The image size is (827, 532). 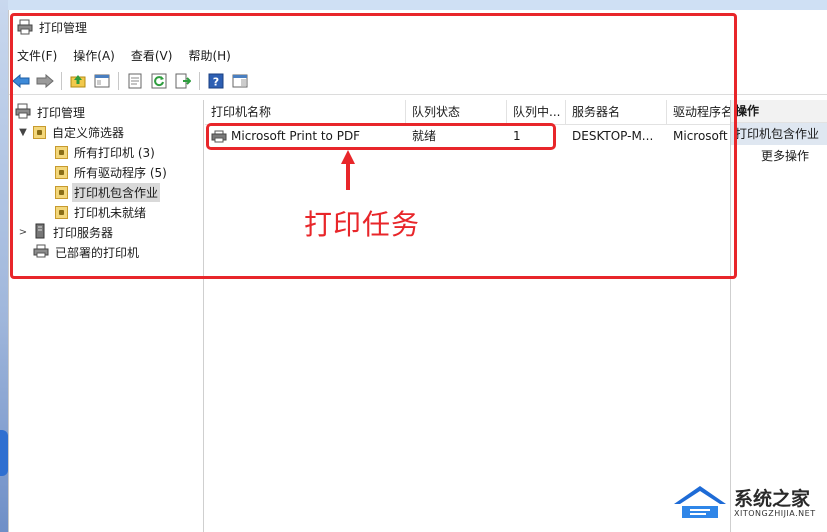 What do you see at coordinates (209, 55) in the screenshot?
I see `menu-help: 帮助(H)` at bounding box center [209, 55].